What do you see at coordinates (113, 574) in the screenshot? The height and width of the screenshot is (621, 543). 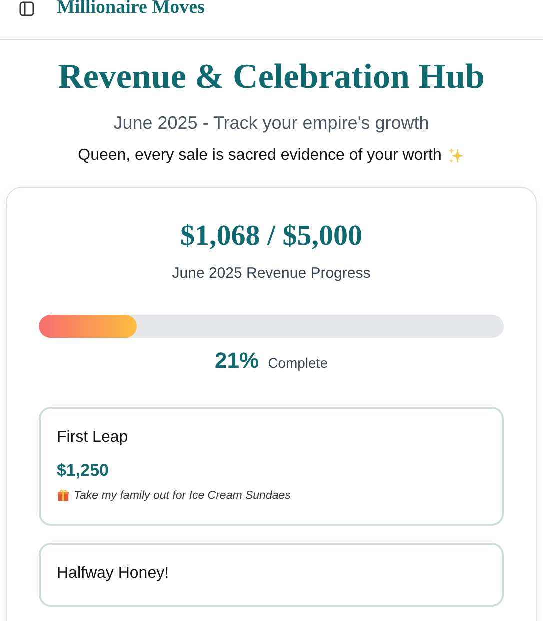 I see `milestone-title: Halfway Honey!` at bounding box center [113, 574].